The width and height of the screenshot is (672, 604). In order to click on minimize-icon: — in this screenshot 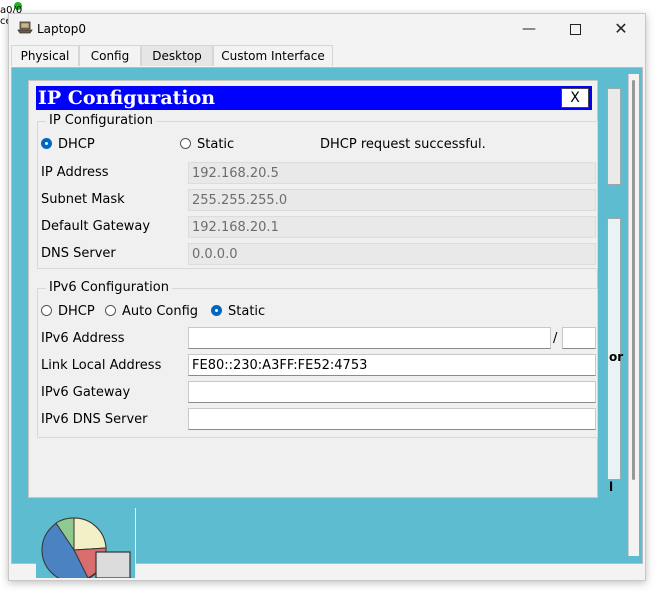, I will do `click(529, 29)`.